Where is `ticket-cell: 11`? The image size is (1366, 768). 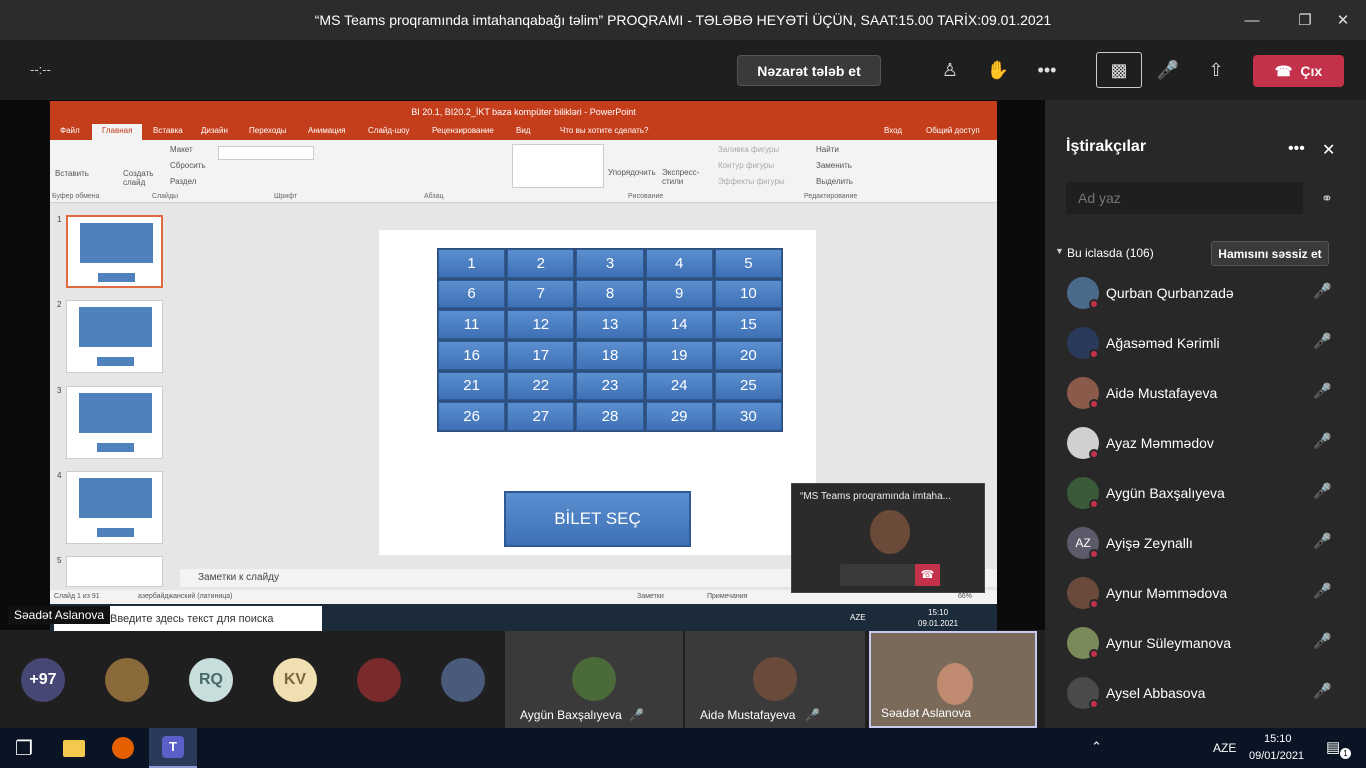 ticket-cell: 11 is located at coordinates (472, 324).